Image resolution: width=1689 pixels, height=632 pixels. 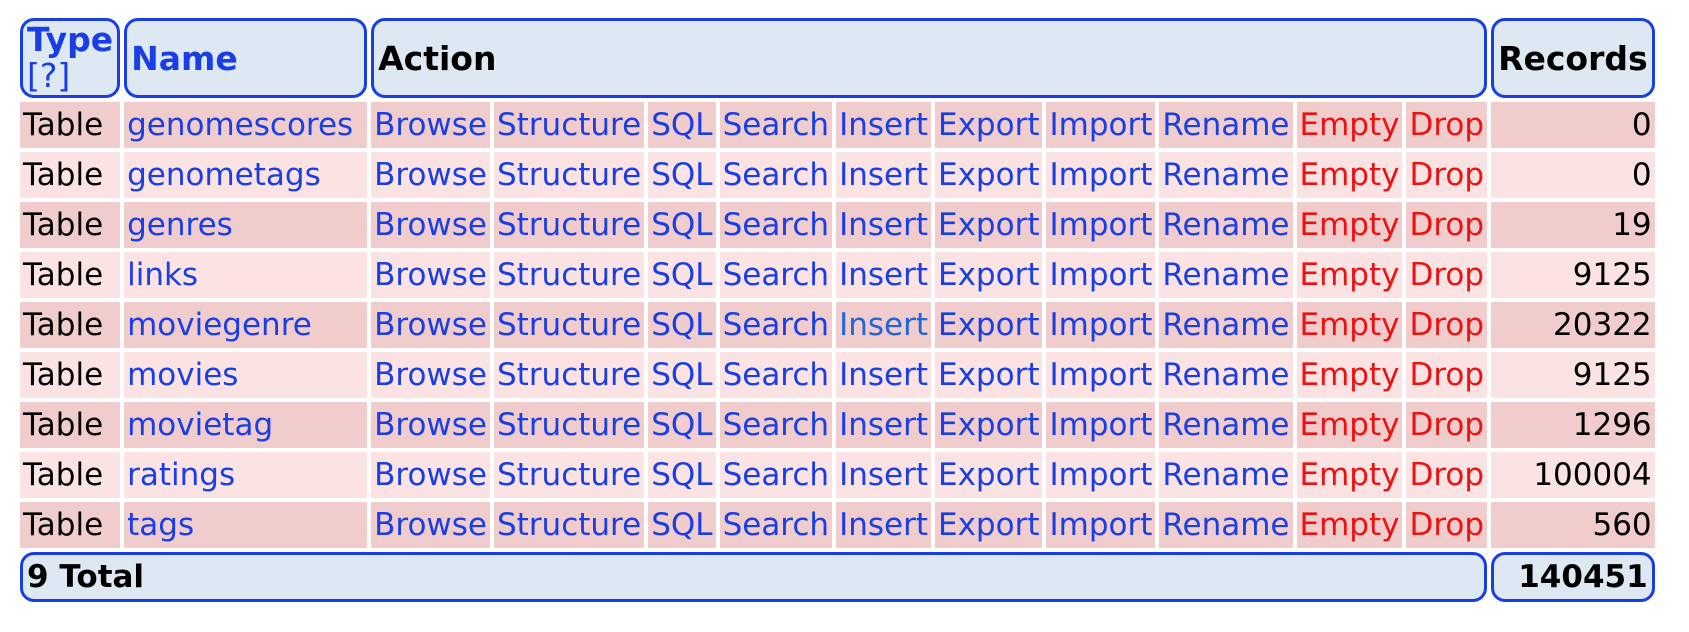 I want to click on table-name-link: ratings, so click(x=181, y=475).